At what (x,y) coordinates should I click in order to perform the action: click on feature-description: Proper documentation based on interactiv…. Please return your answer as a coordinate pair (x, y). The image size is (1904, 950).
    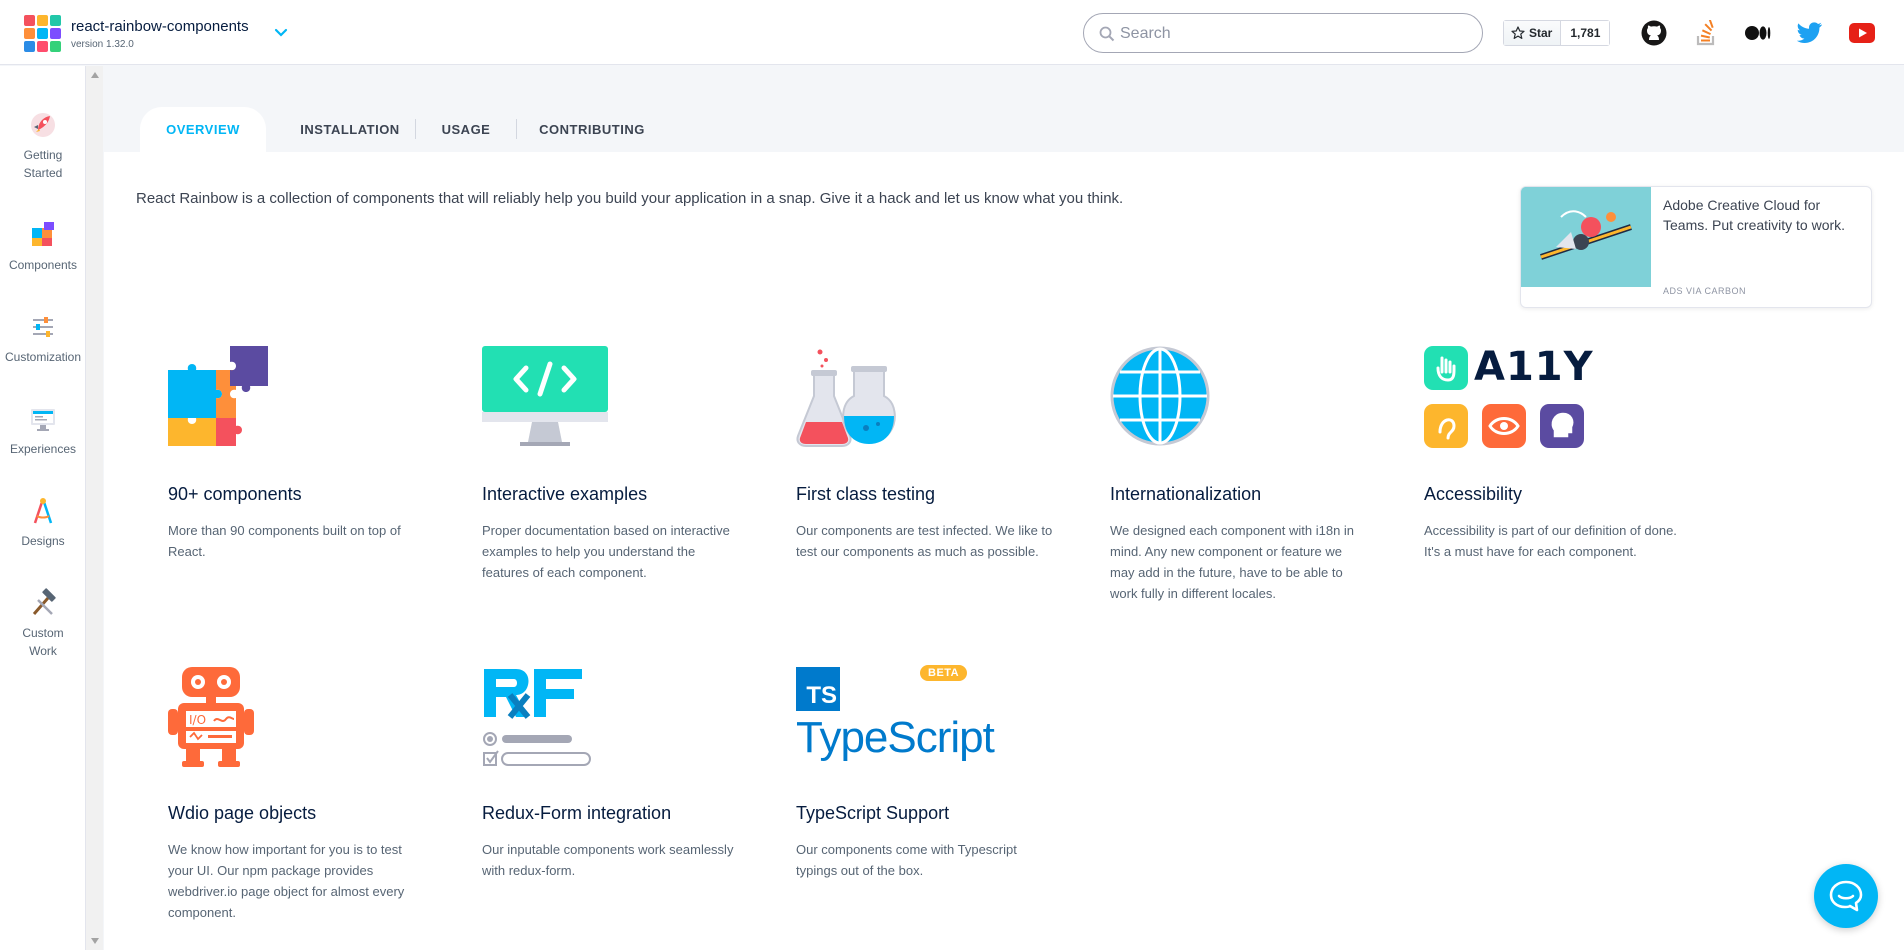
    Looking at the image, I should click on (606, 551).